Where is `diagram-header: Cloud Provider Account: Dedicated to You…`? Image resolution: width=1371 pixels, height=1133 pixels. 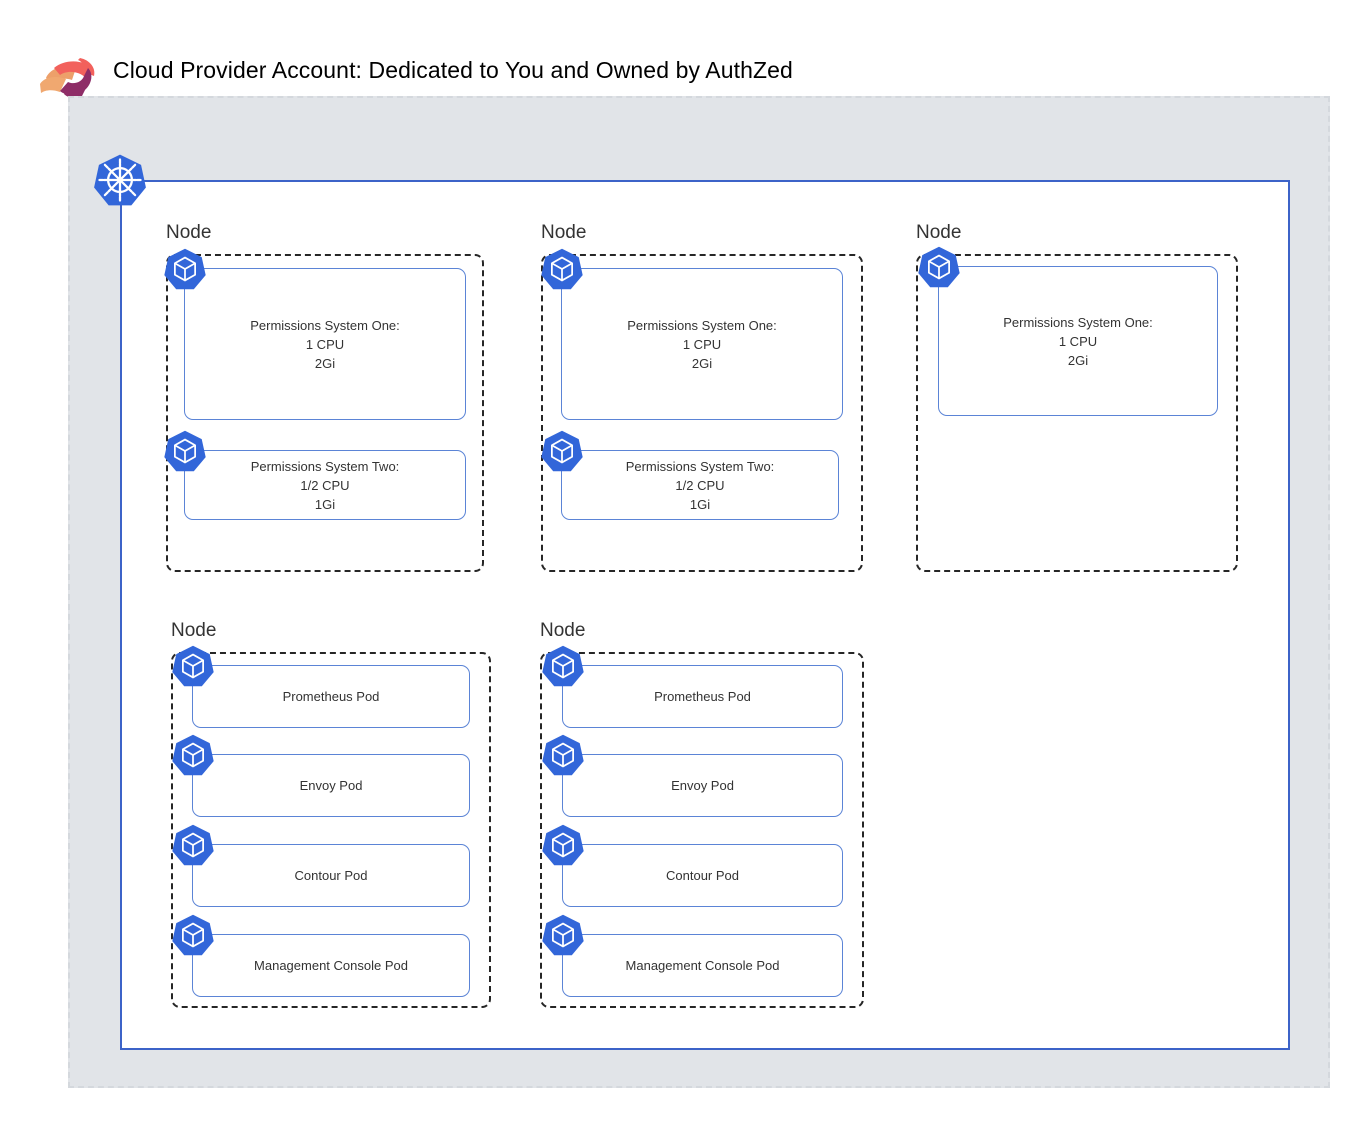
diagram-header: Cloud Provider Account: Dedicated to You… is located at coordinates (685, 49).